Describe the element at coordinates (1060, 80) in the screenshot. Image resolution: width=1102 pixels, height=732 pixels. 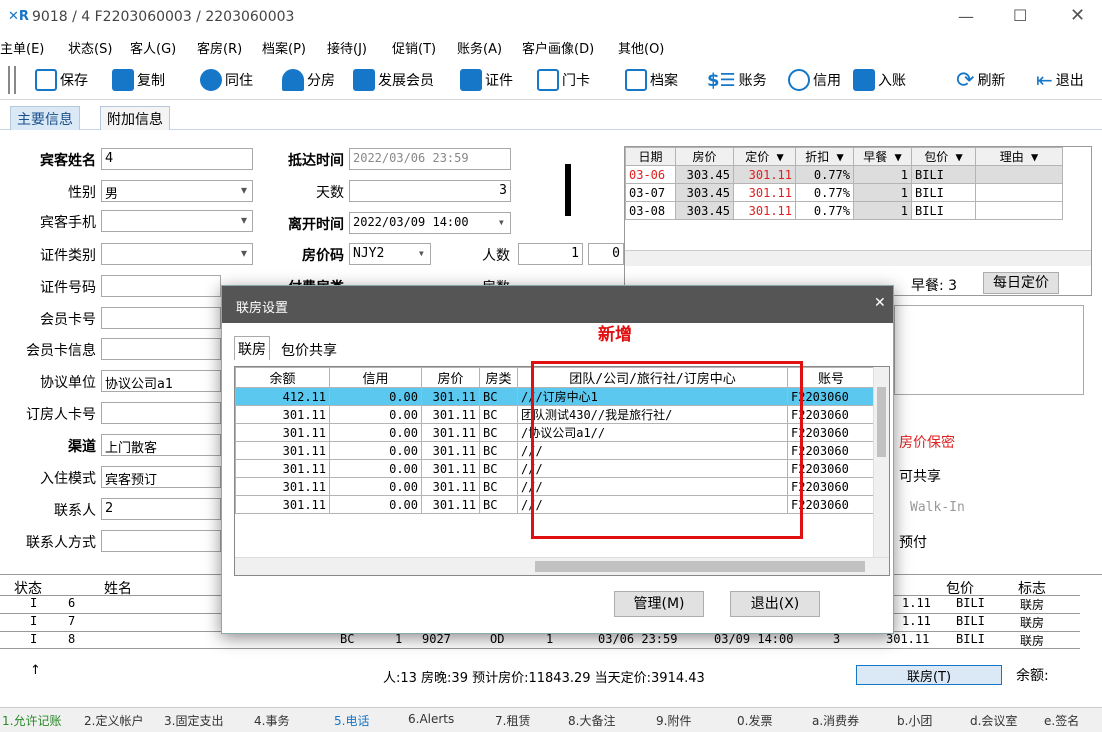
I see `exit-button: ⇤ 退出` at that location.